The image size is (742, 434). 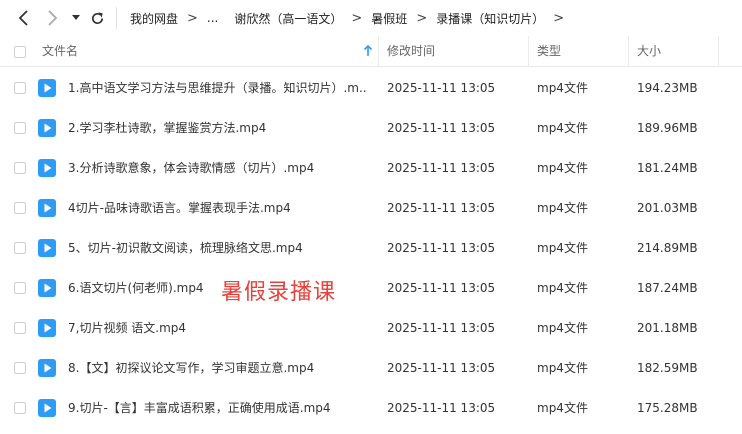 What do you see at coordinates (667, 168) in the screenshot?
I see `file-size: 181.24MB` at bounding box center [667, 168].